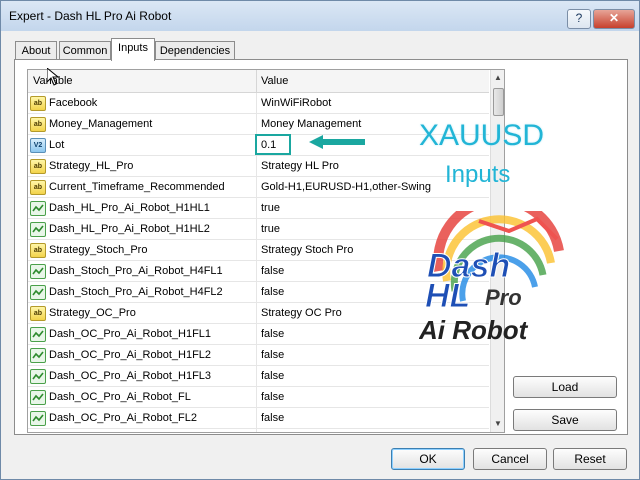 The width and height of the screenshot is (640, 480). Describe the element at coordinates (38, 145) in the screenshot. I see `double-type-icon: V2` at that location.